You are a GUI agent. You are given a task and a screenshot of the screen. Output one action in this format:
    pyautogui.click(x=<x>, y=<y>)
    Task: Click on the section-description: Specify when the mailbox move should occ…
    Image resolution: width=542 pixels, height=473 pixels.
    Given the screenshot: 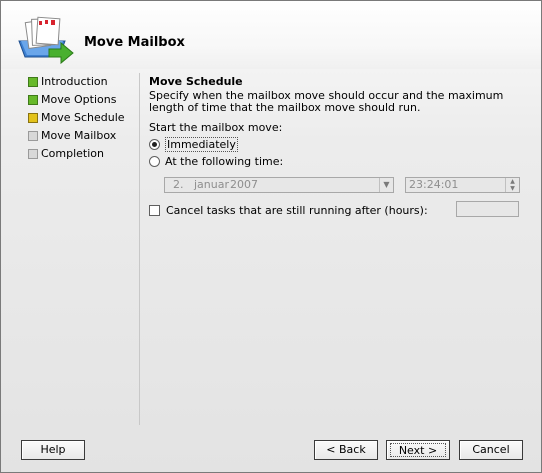 What is the action you would take?
    pyautogui.click(x=326, y=101)
    